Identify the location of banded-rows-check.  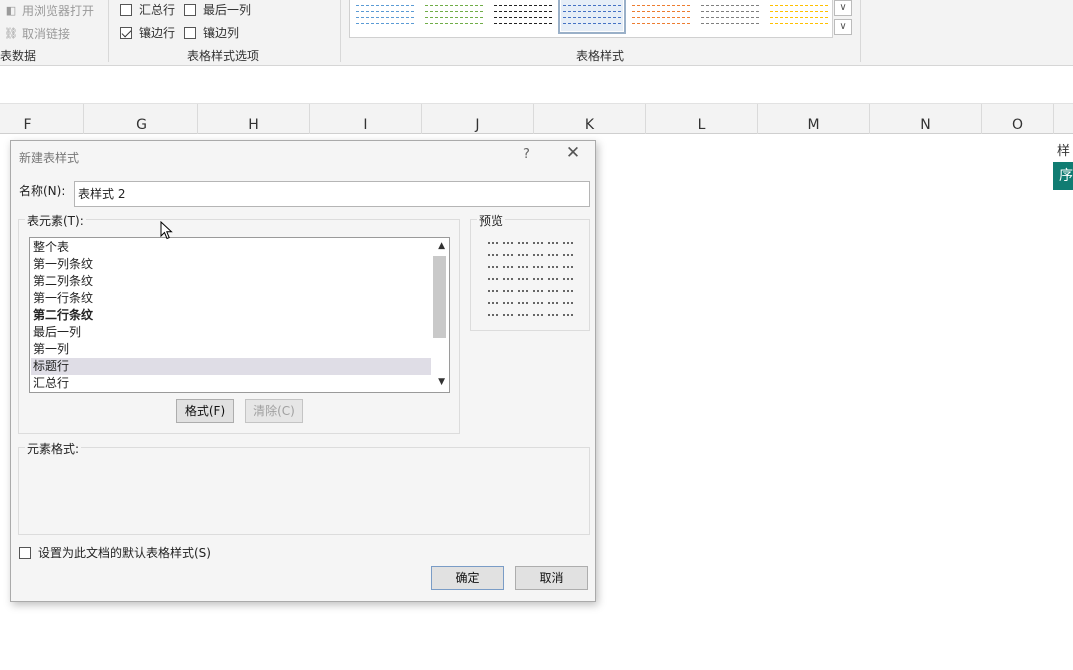
(126, 32).